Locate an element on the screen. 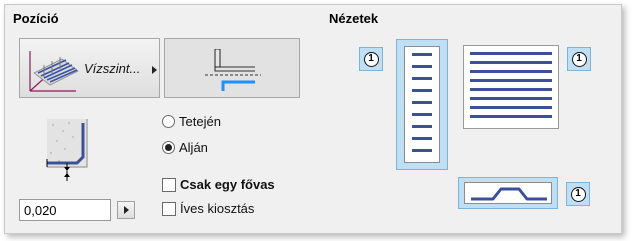 Image resolution: width=634 pixels, height=241 pixels. curved-distribution-checkbox: Íves kiosztás is located at coordinates (208, 208).